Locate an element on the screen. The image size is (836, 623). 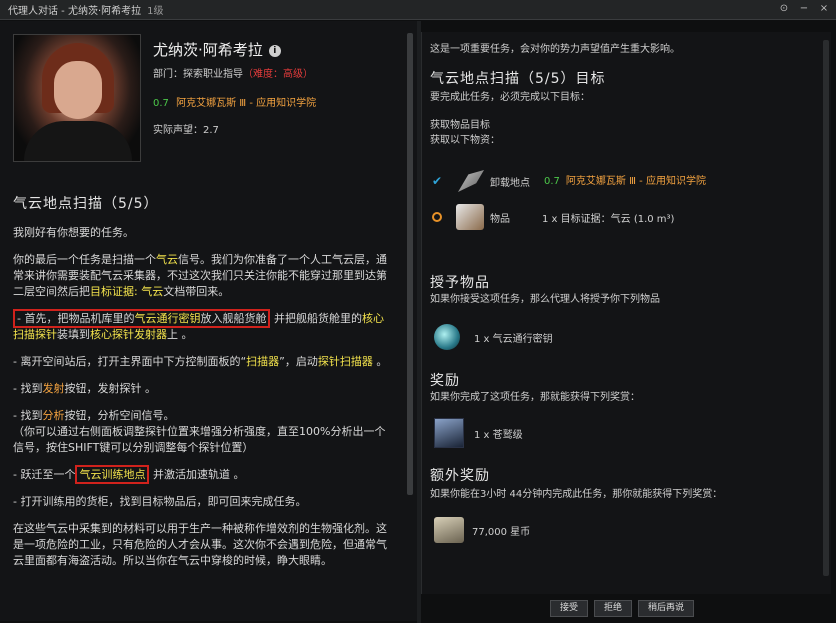
bonus-reward-row: 77,000 星币 is located at coordinates (482, 530).